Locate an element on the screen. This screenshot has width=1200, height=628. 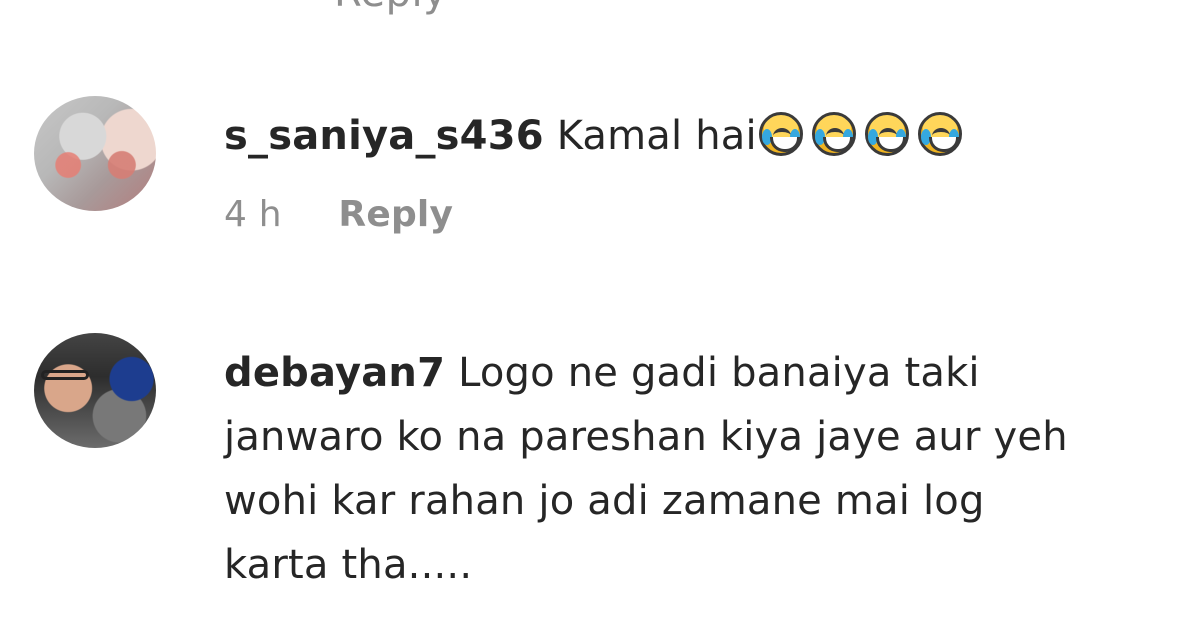
comment-time: 4 h is located at coordinates (253, 214).